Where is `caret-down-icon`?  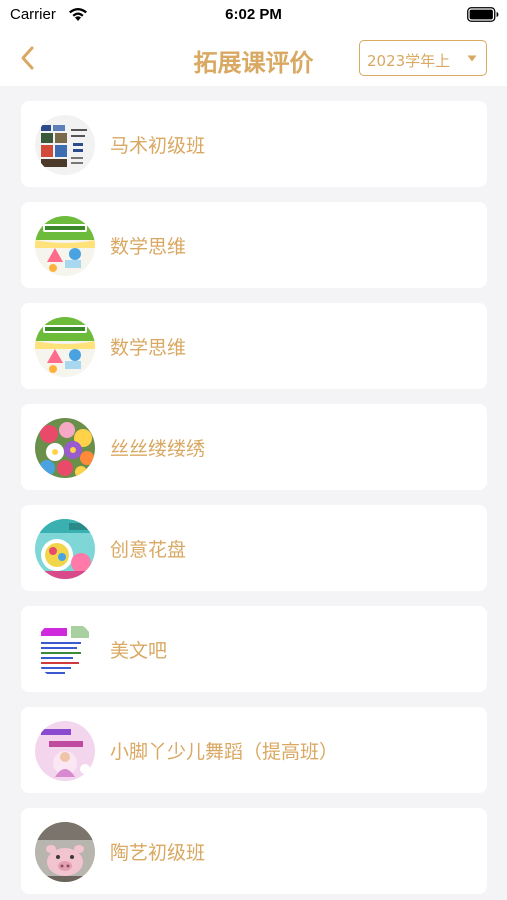
caret-down-icon is located at coordinates (472, 58).